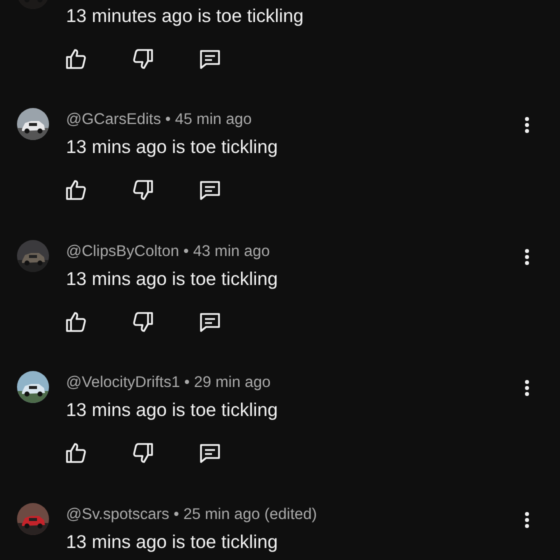 Image resolution: width=560 pixels, height=560 pixels. Describe the element at coordinates (168, 251) in the screenshot. I see `comment-author-time: @ClipsByColton • 43 min ago` at that location.